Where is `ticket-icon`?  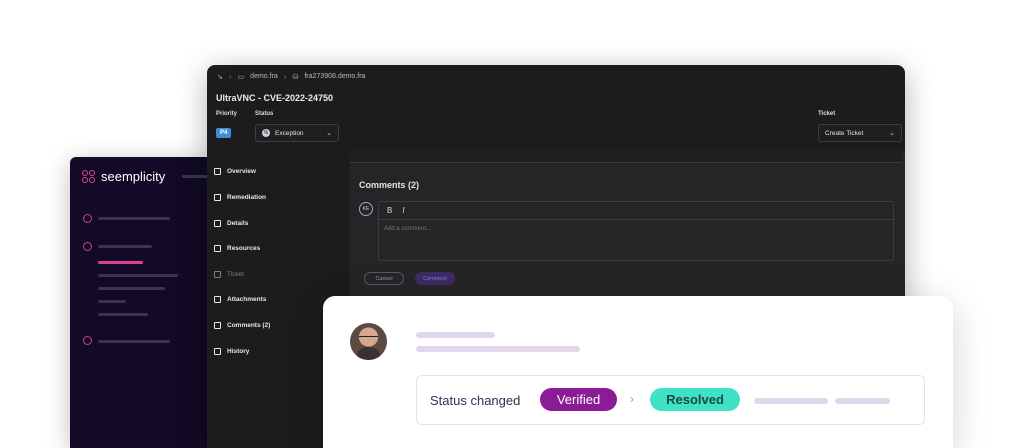 ticket-icon is located at coordinates (217, 274).